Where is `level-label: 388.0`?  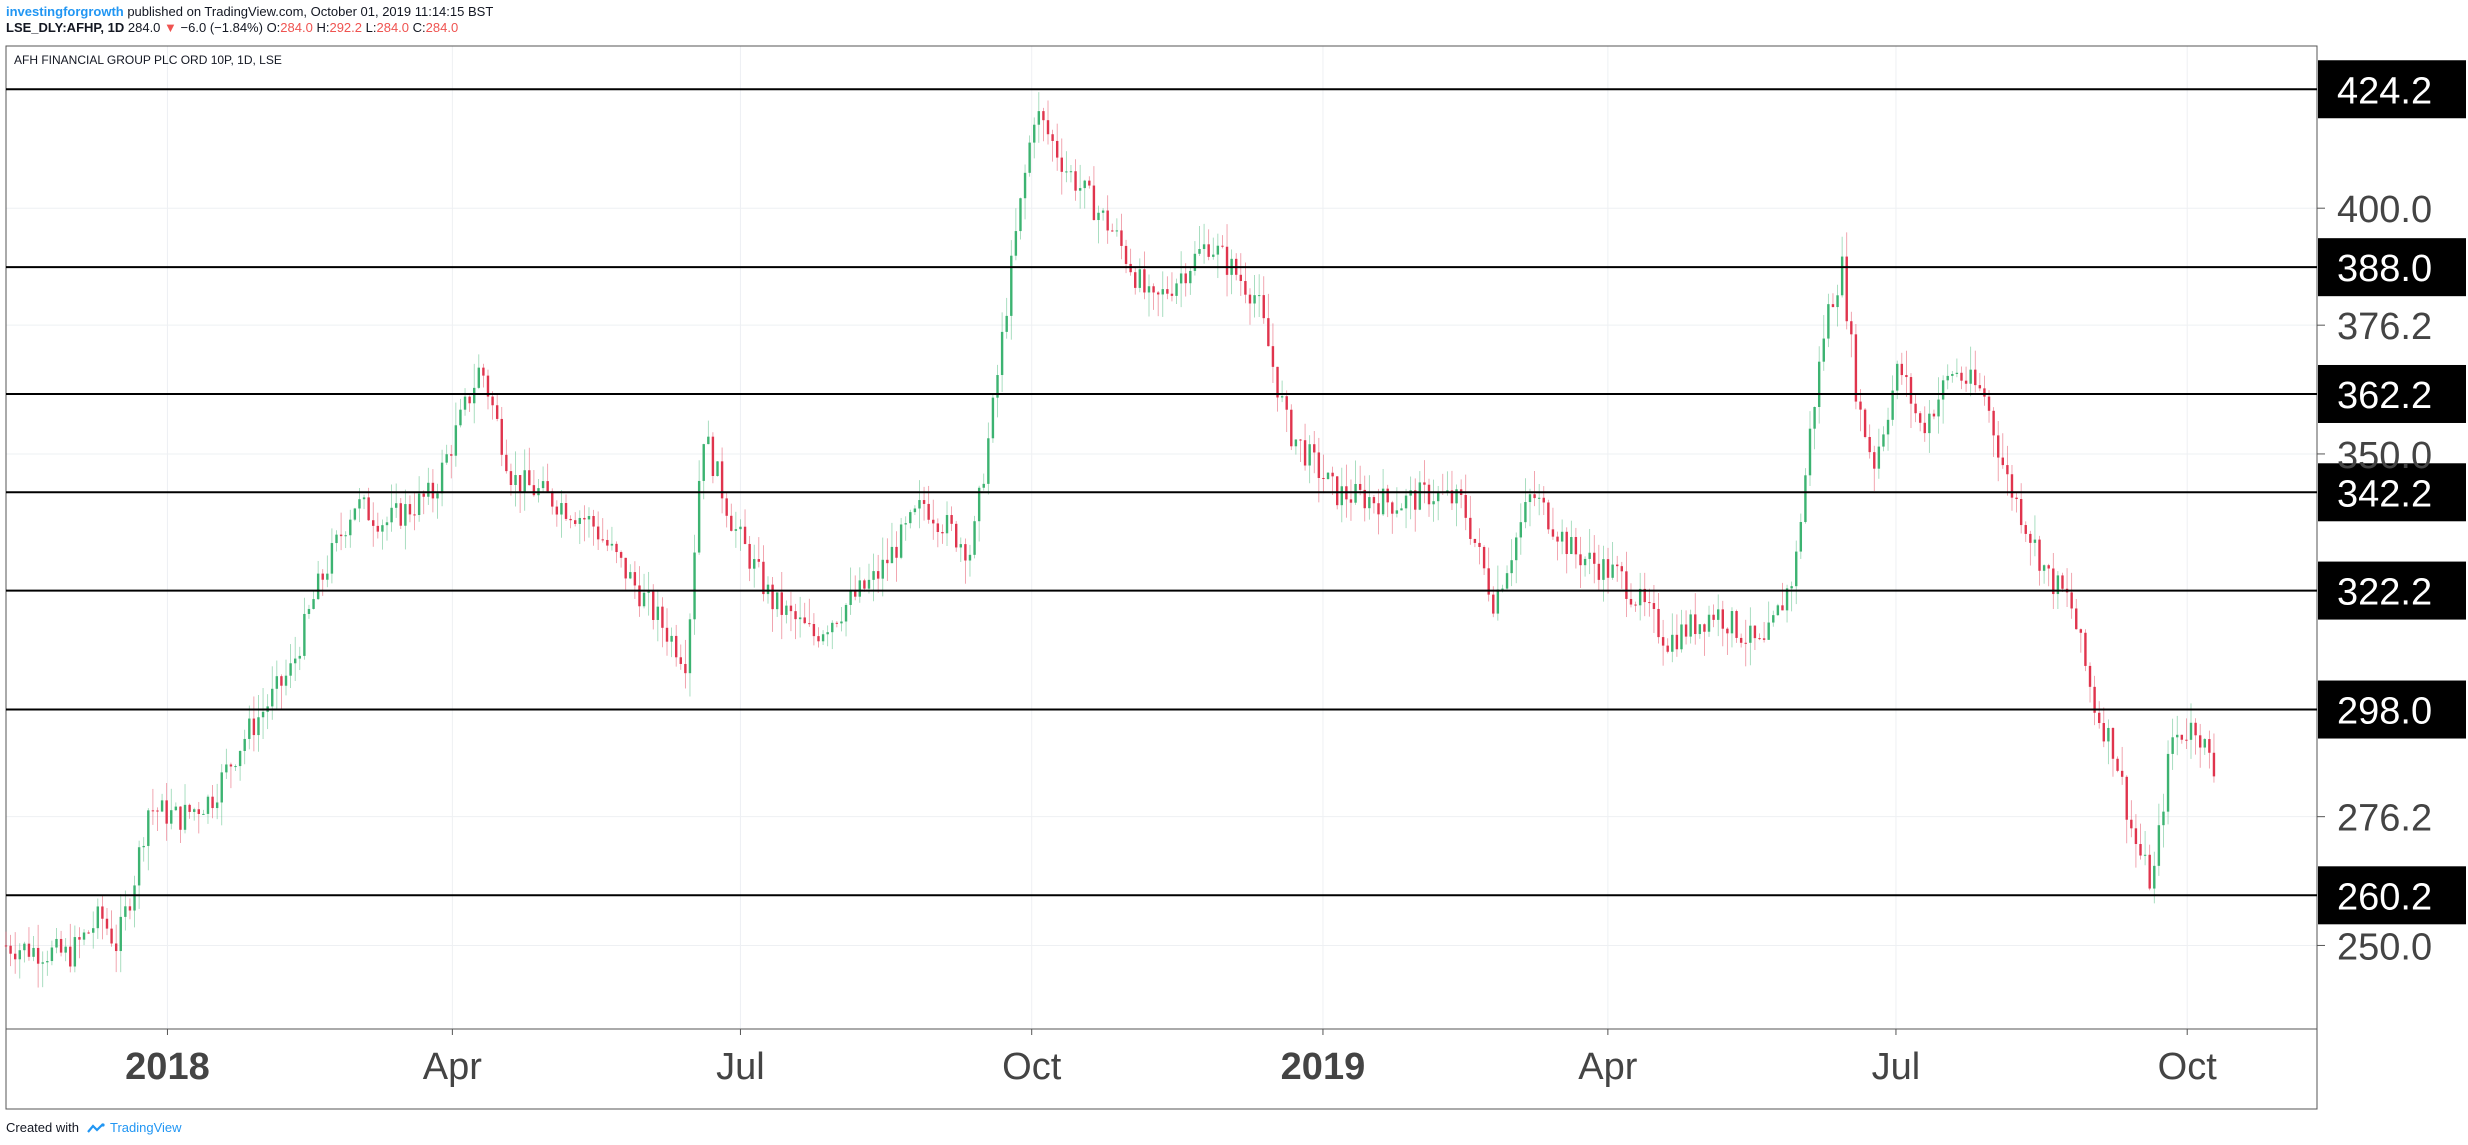 level-label: 388.0 is located at coordinates (2384, 269).